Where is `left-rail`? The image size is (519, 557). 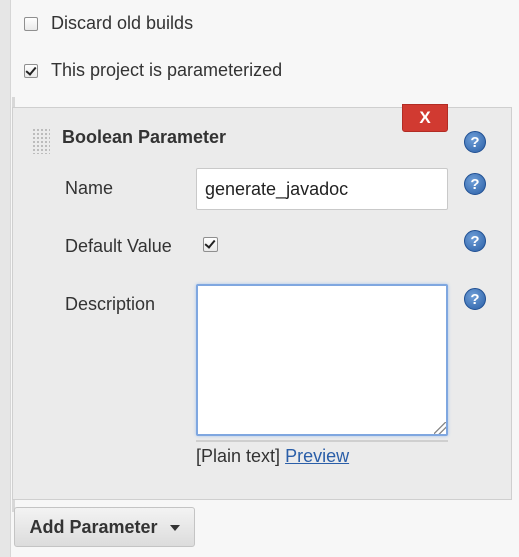
left-rail is located at coordinates (5, 278).